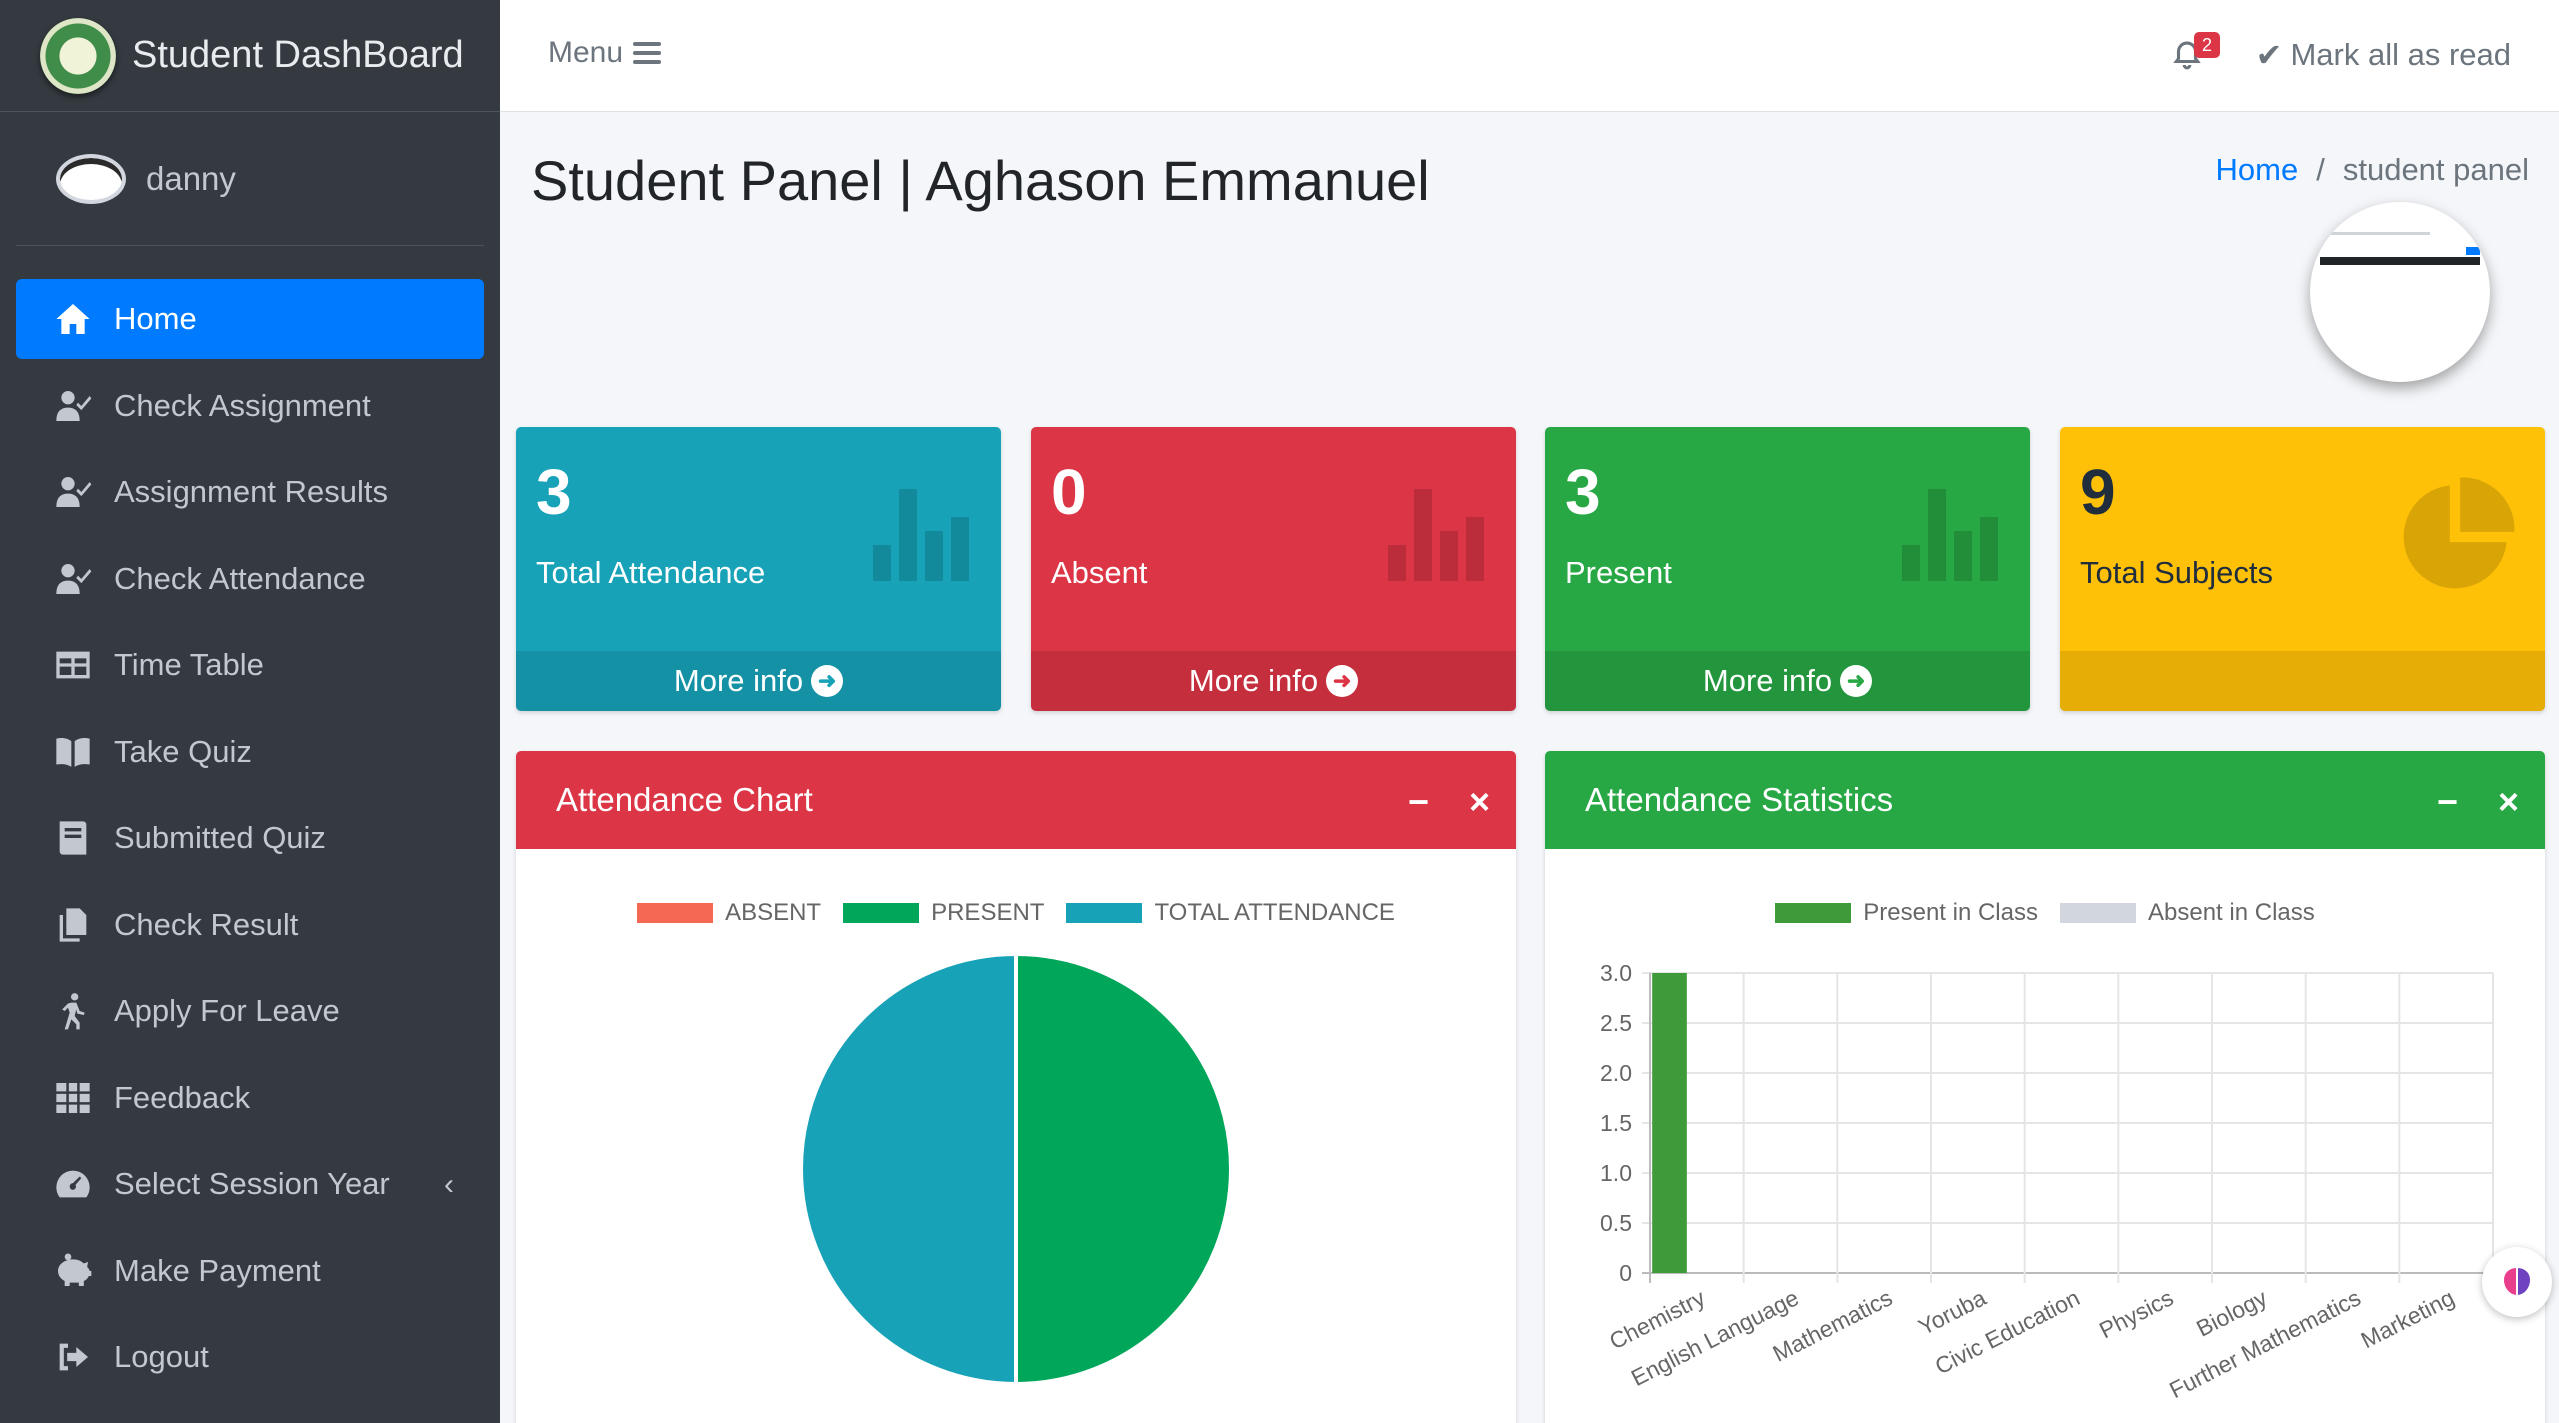  What do you see at coordinates (1616, 1073) in the screenshot?
I see `y-tick-label: 2.0` at bounding box center [1616, 1073].